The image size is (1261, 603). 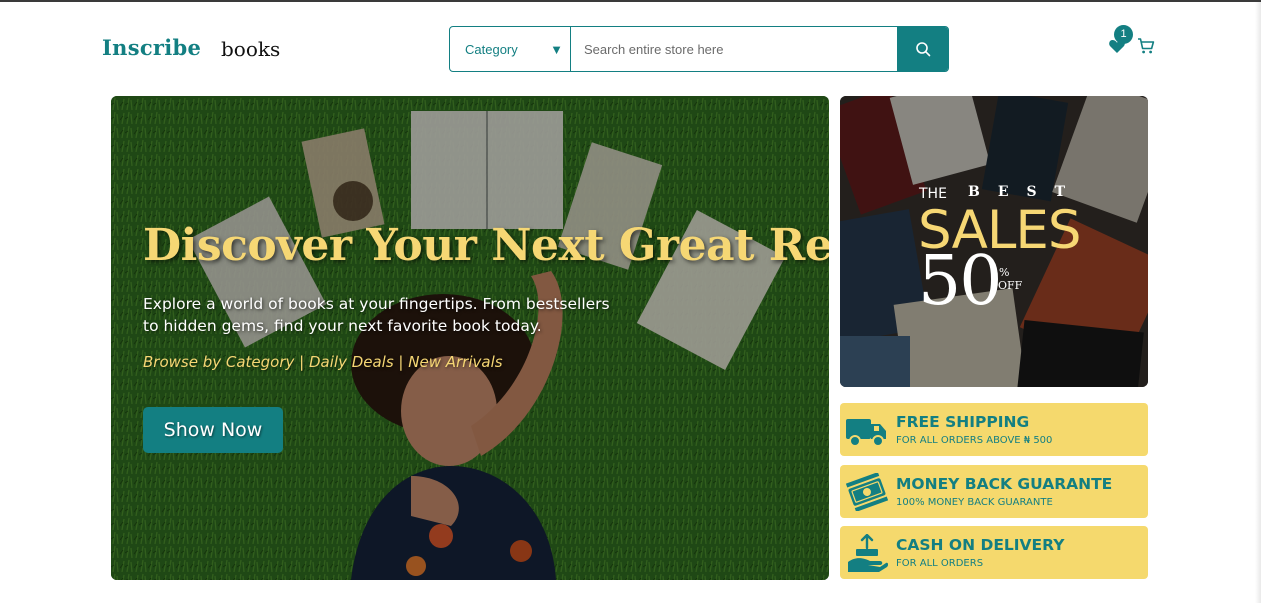 I want to click on promo-off: OFF, so click(x=1010, y=285).